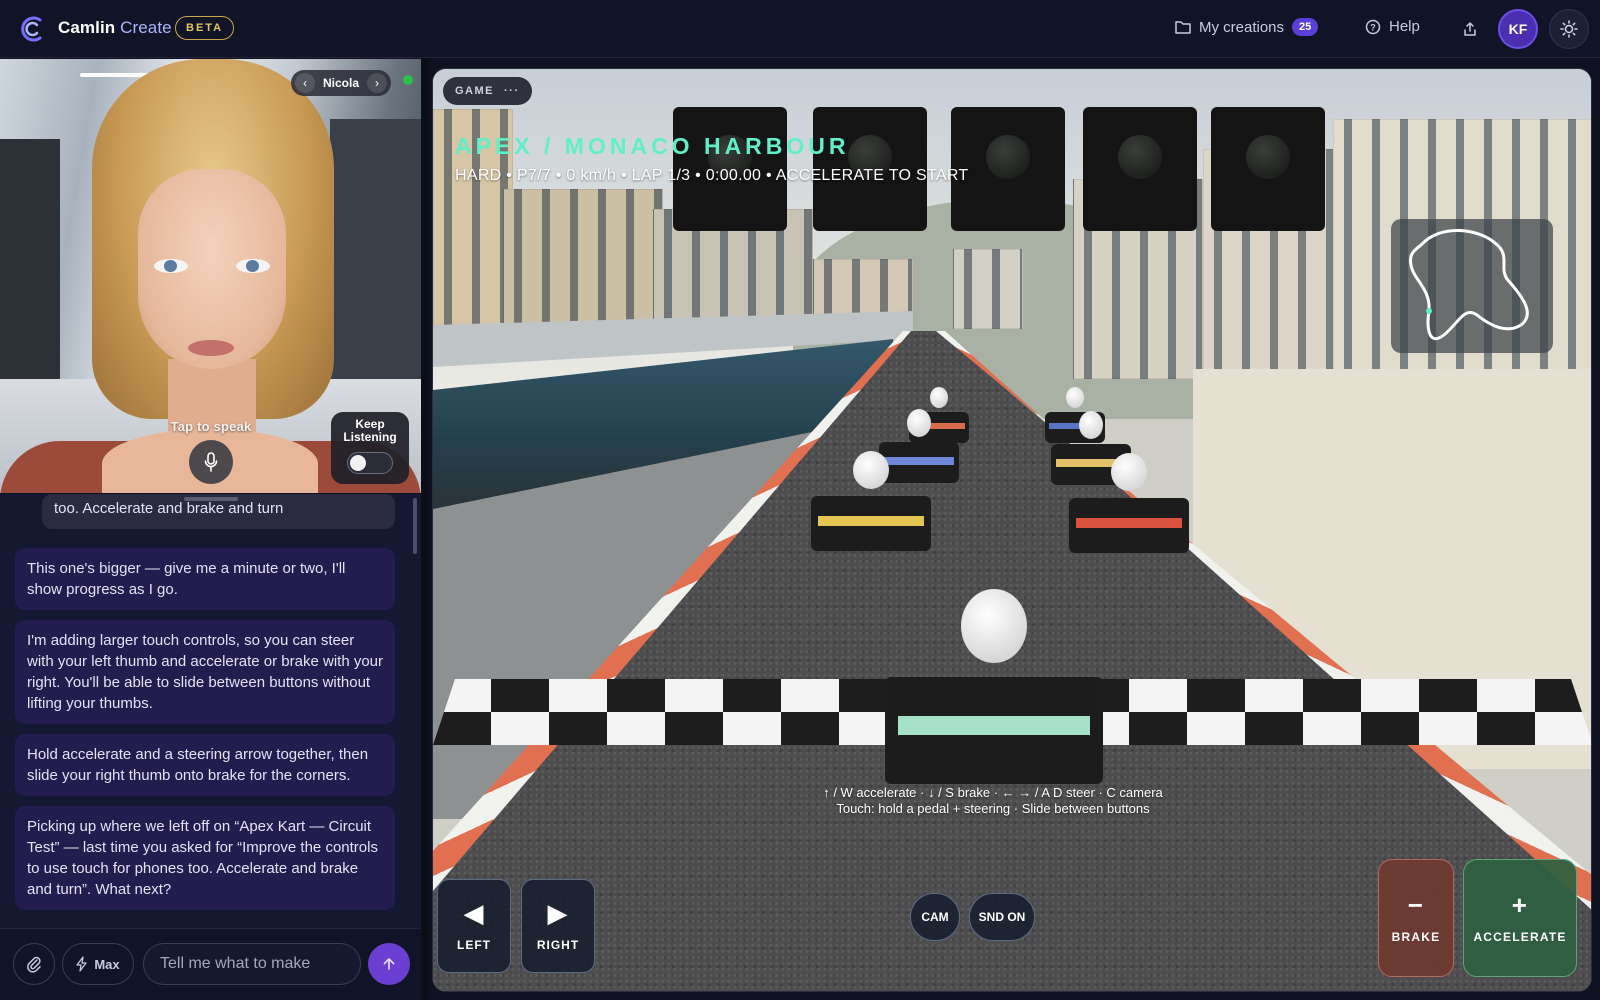 The image size is (1600, 1000). What do you see at coordinates (375, 269) in the screenshot?
I see `background-doorway` at bounding box center [375, 269].